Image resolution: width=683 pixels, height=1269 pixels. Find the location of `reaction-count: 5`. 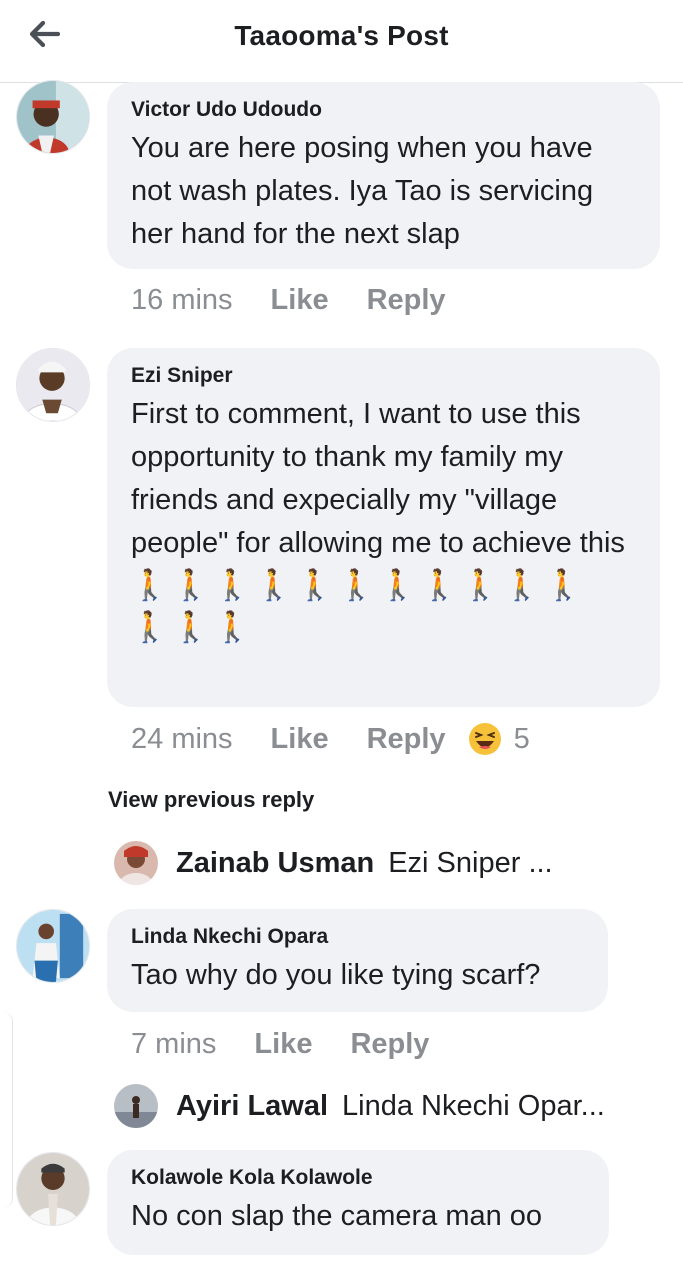

reaction-count: 5 is located at coordinates (521, 738).